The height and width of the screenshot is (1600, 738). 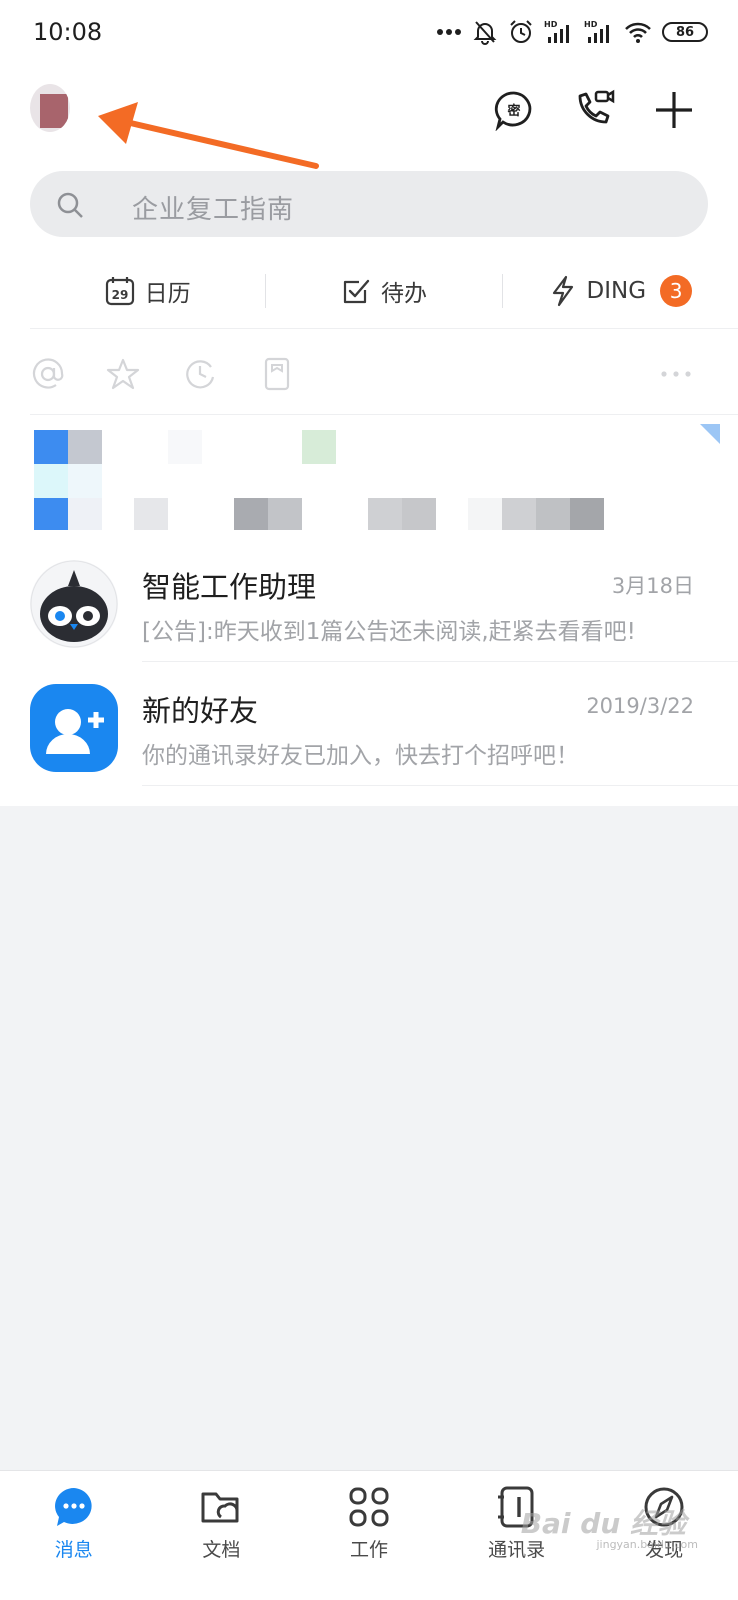 What do you see at coordinates (167, 294) in the screenshot?
I see `calendar-label: 日历` at bounding box center [167, 294].